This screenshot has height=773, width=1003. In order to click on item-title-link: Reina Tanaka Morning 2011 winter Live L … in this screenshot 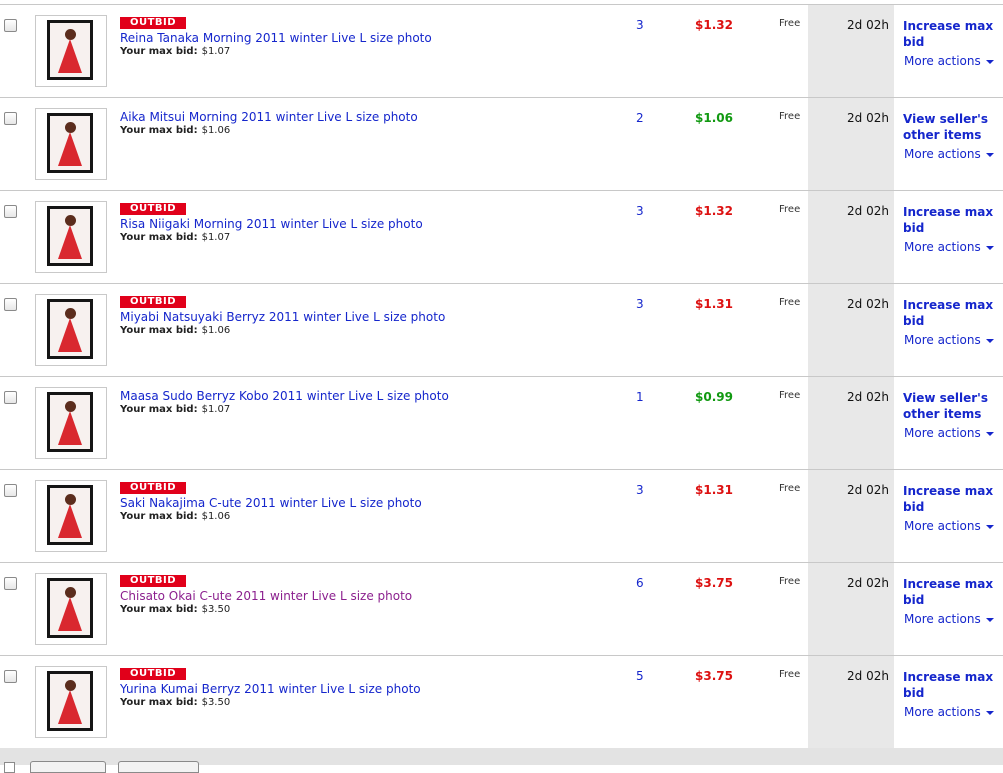, I will do `click(276, 38)`.